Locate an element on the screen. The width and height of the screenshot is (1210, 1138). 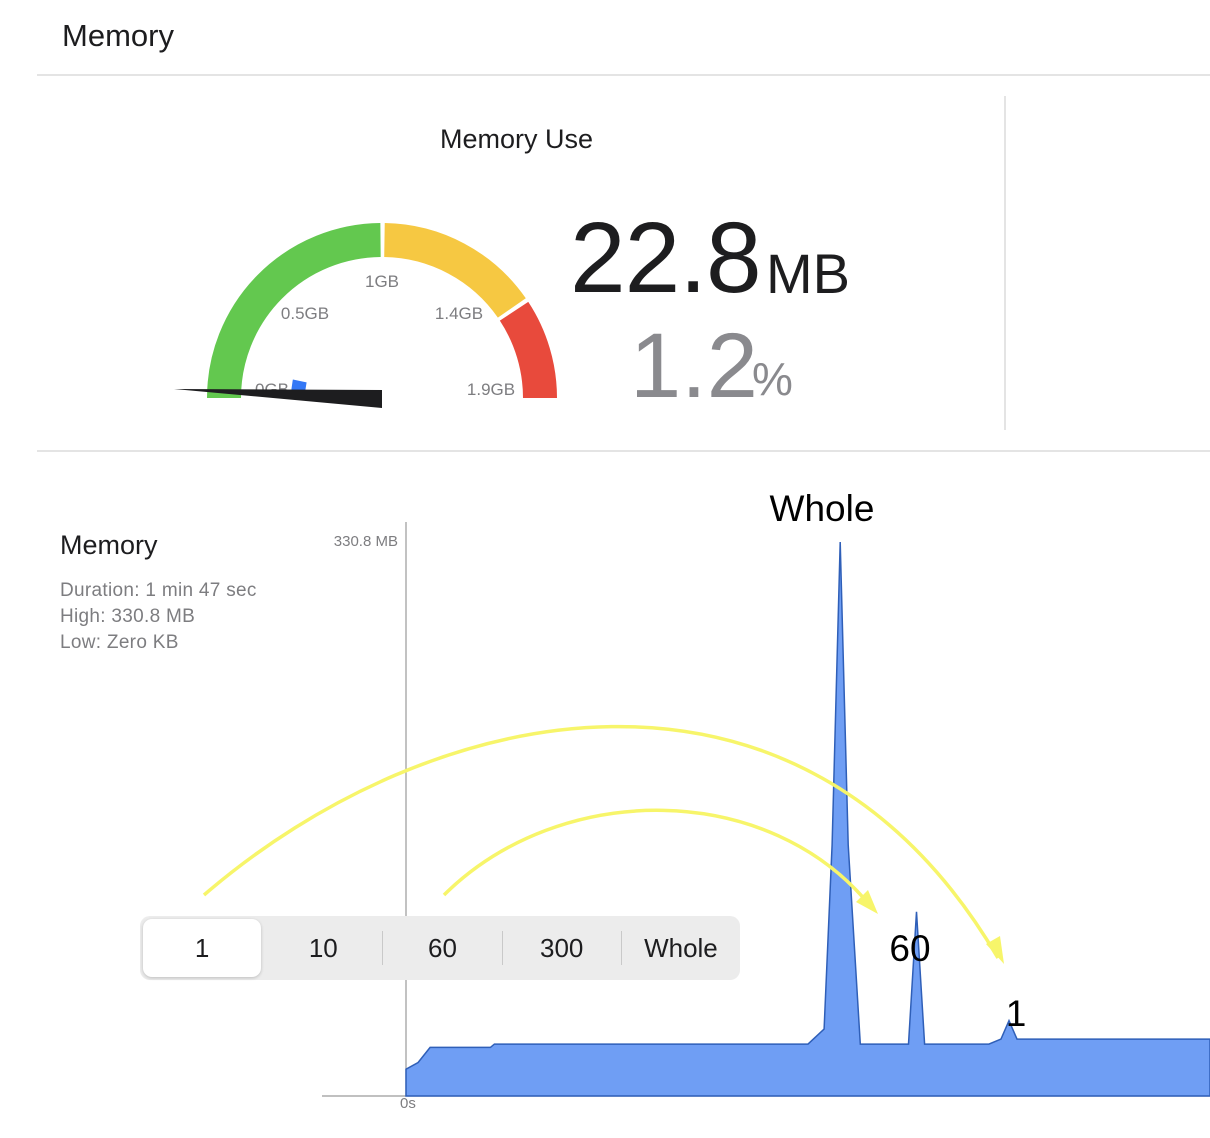
segment-60-label: 60 is located at coordinates (442, 947).